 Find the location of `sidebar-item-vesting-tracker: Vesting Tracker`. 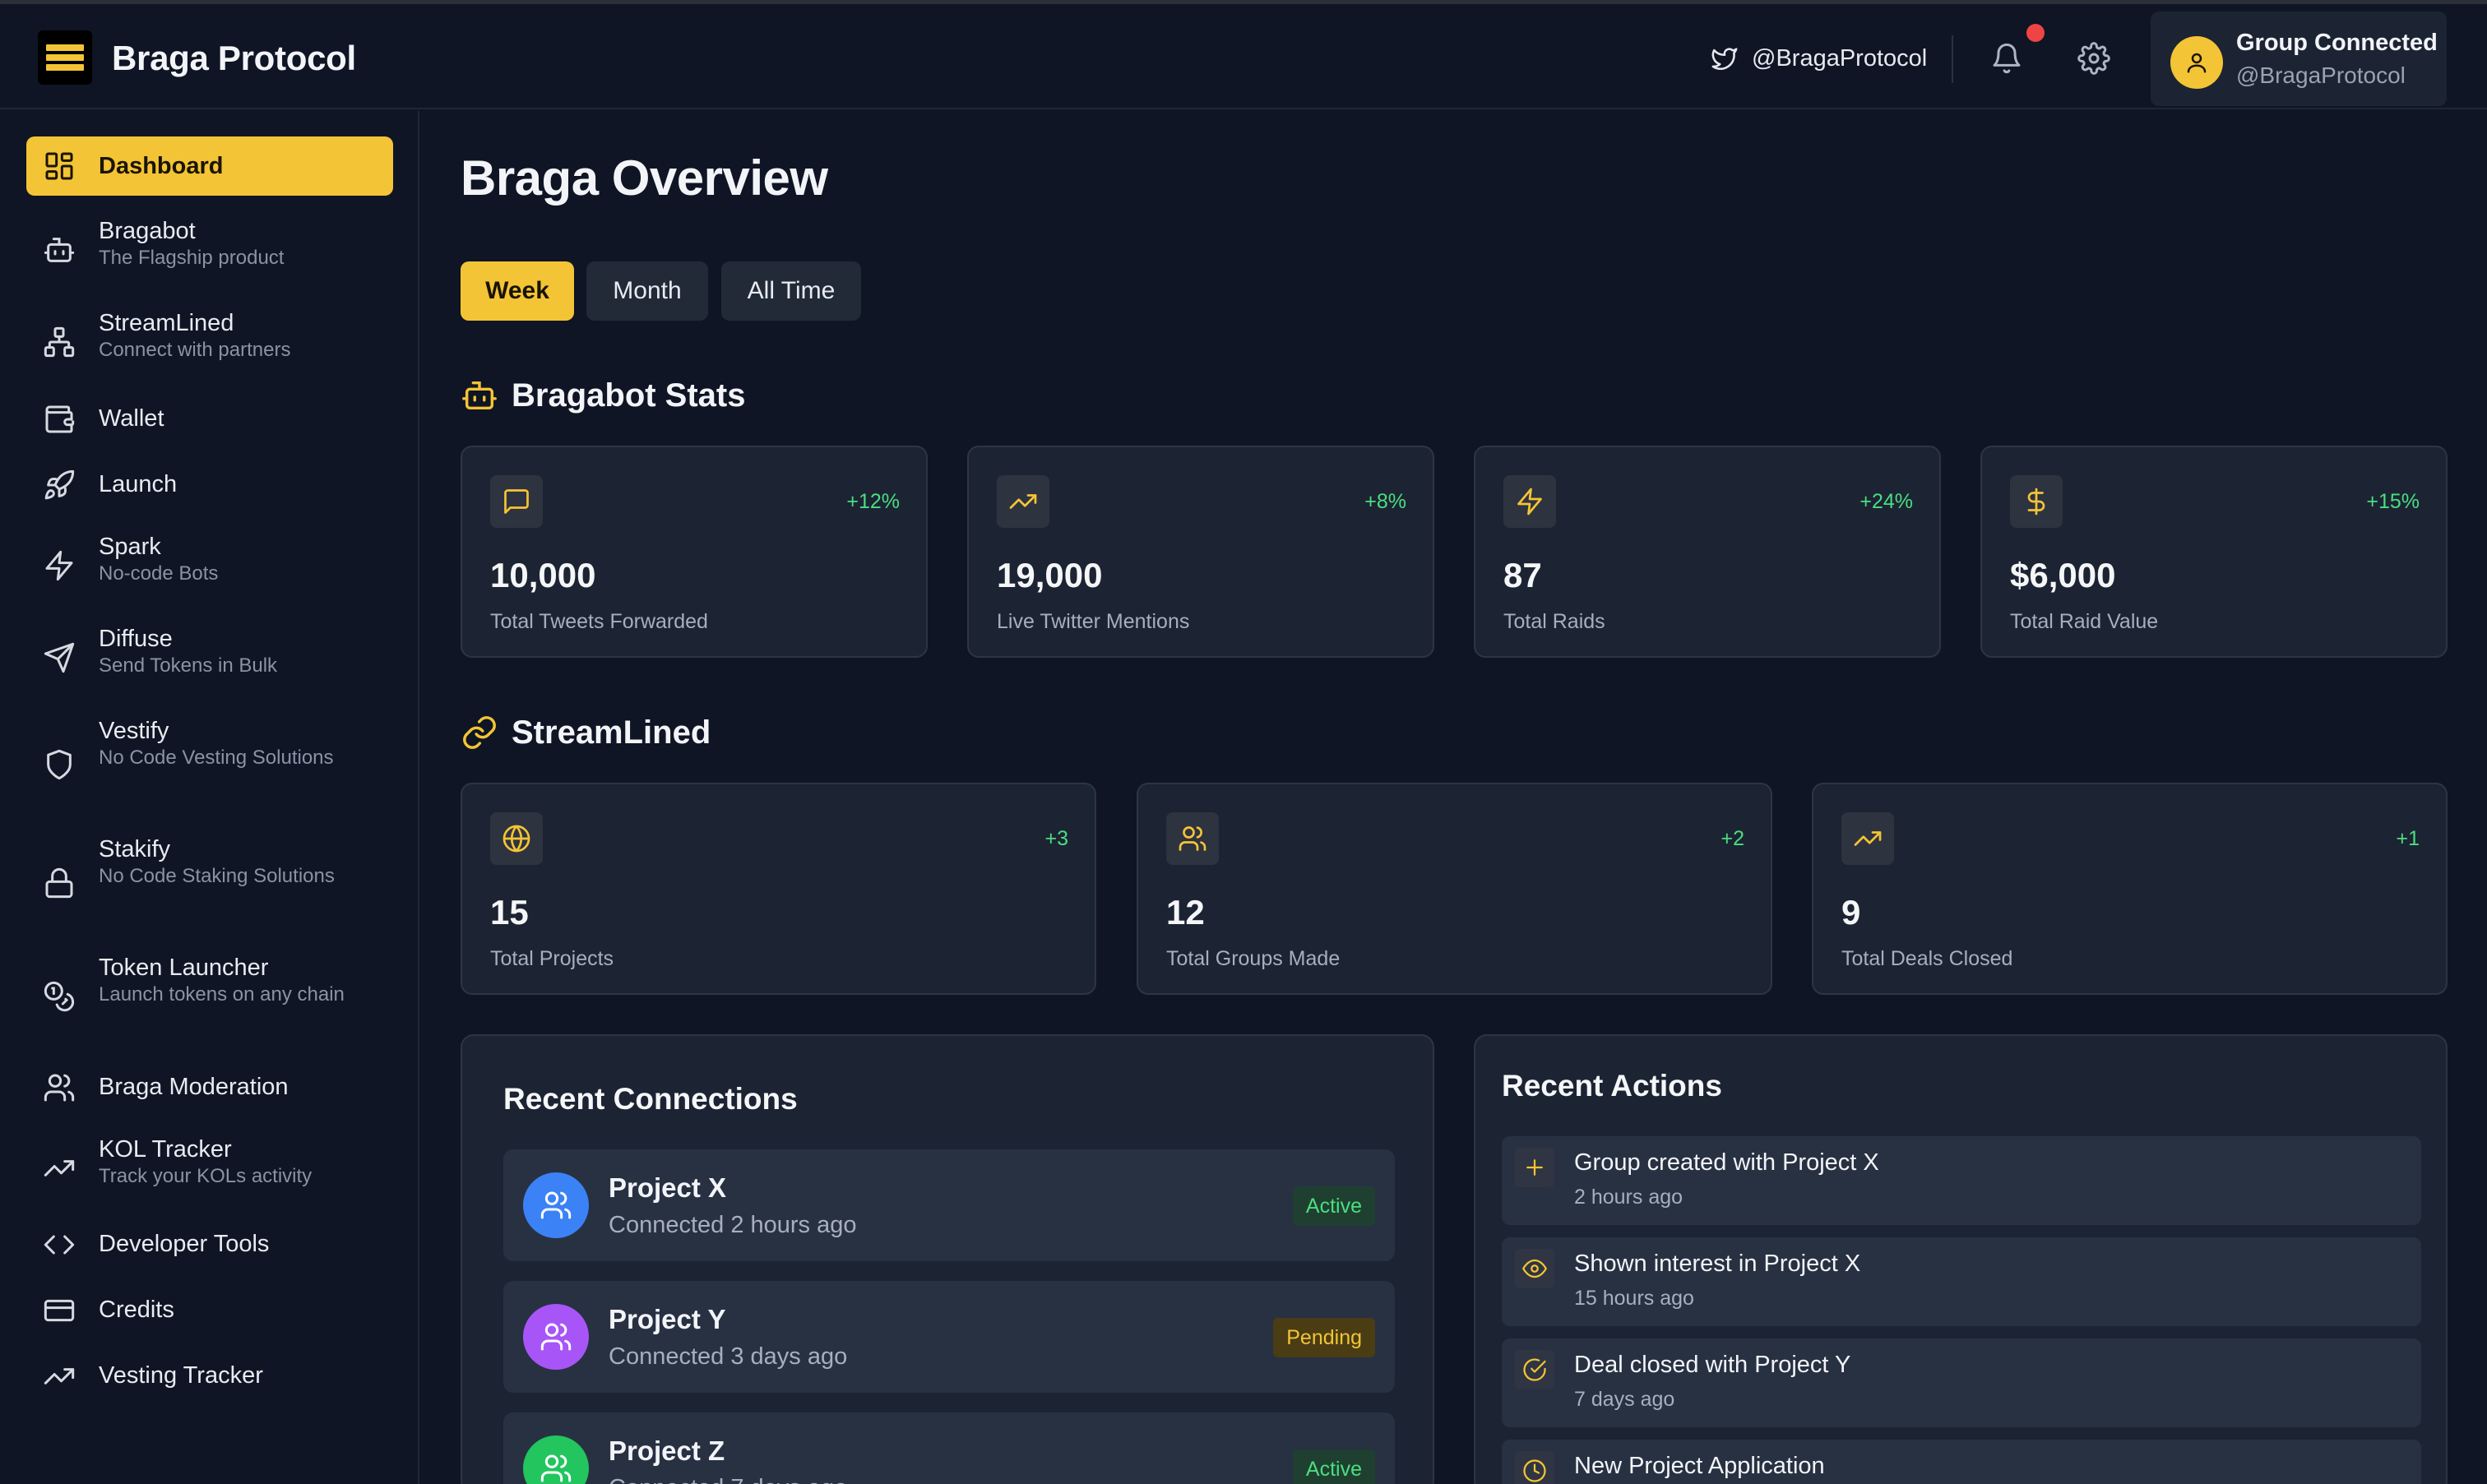

sidebar-item-vesting-tracker: Vesting Tracker is located at coordinates (209, 1374).